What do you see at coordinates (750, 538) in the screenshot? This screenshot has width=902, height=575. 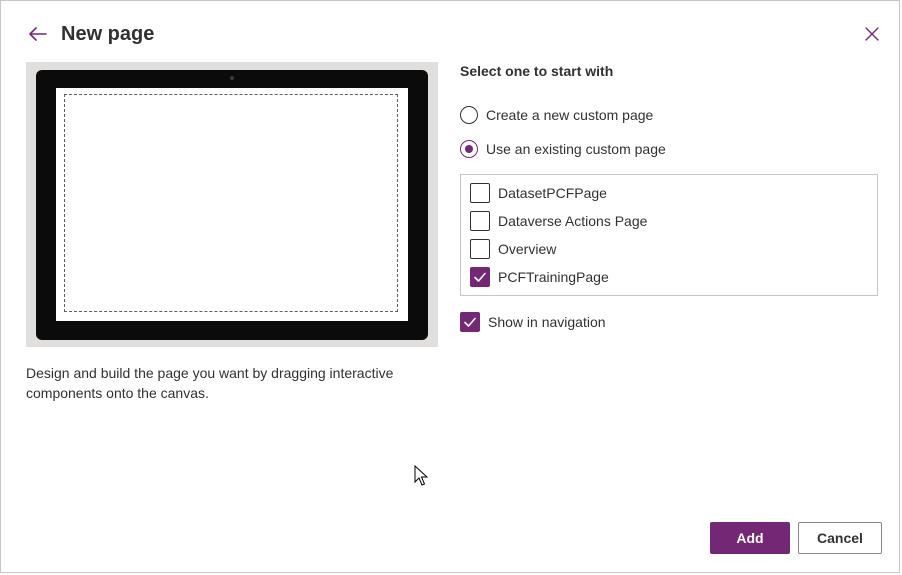 I see `add-button: Add` at bounding box center [750, 538].